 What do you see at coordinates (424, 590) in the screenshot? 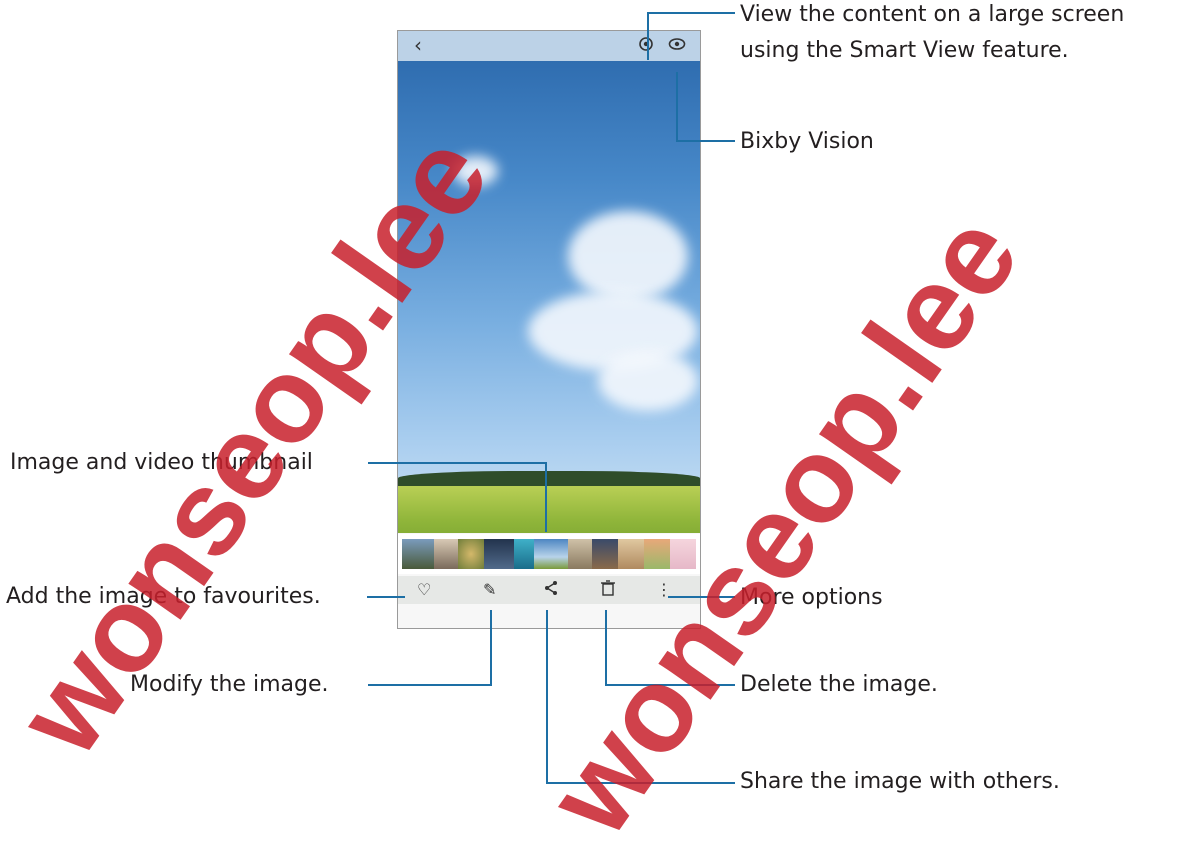
I see `heart-icon: ♡` at bounding box center [424, 590].